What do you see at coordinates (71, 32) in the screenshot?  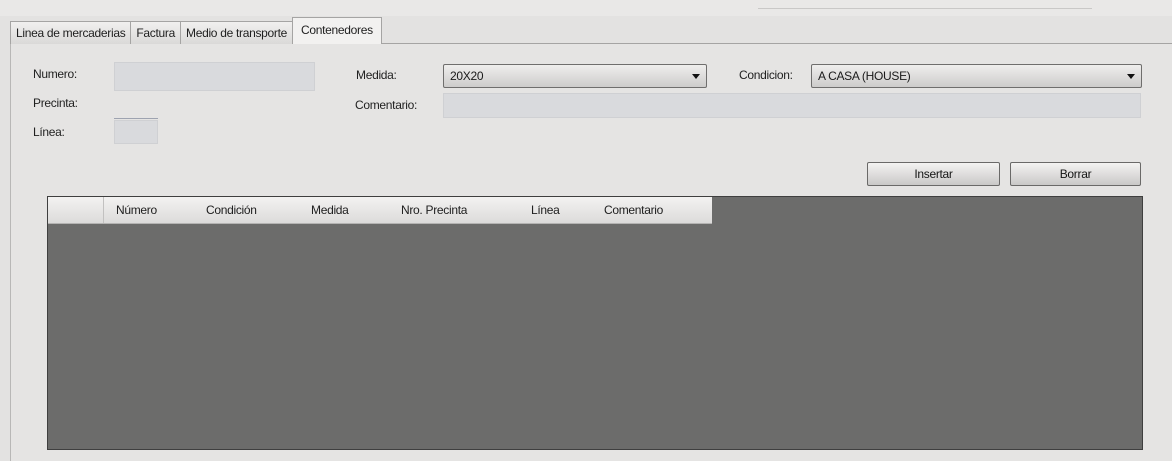 I see `tab-linea-de-mercaderias: Linea de mercaderias` at bounding box center [71, 32].